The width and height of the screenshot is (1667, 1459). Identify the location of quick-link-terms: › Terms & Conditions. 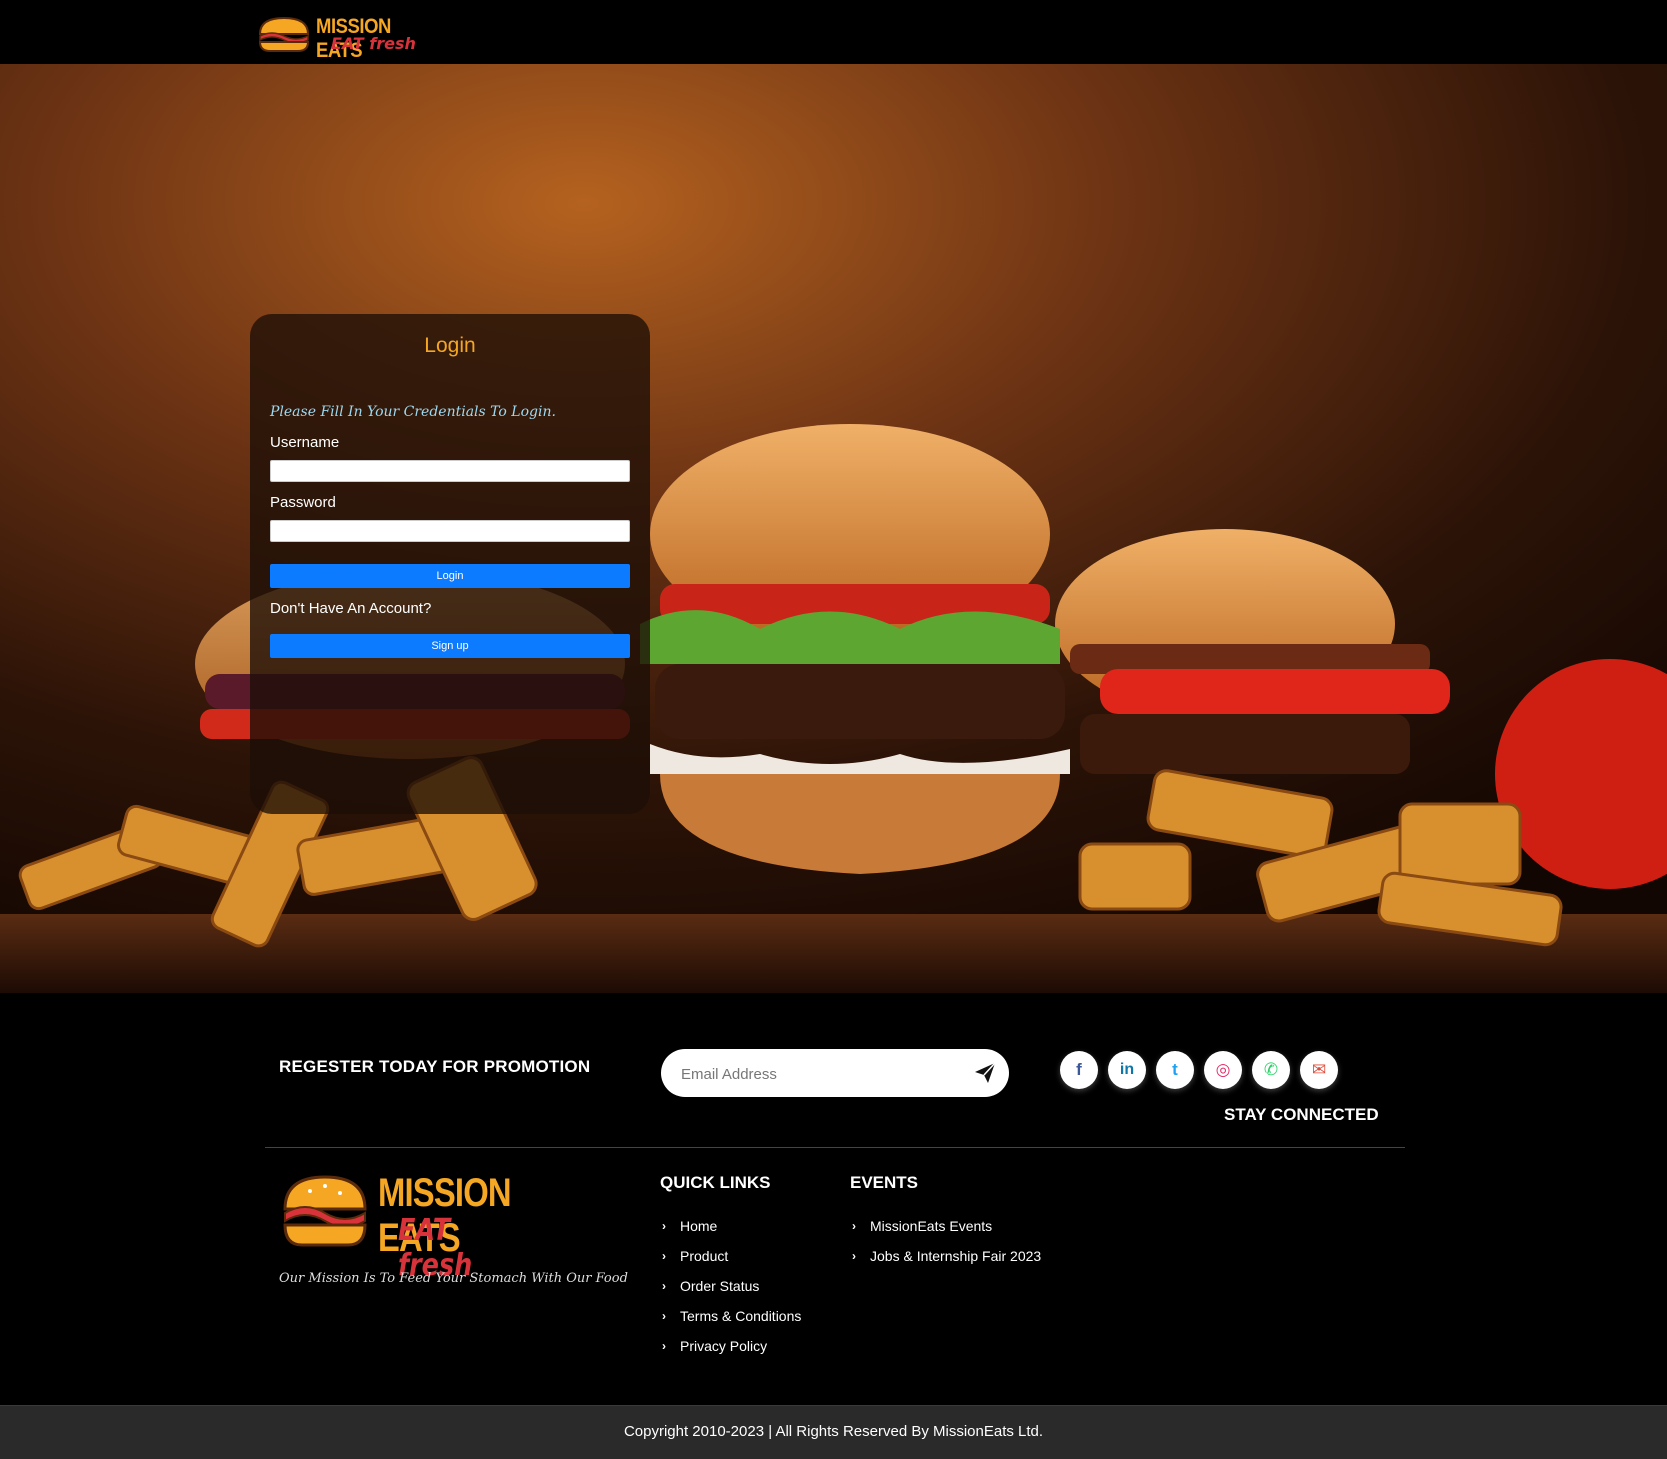
(731, 1316).